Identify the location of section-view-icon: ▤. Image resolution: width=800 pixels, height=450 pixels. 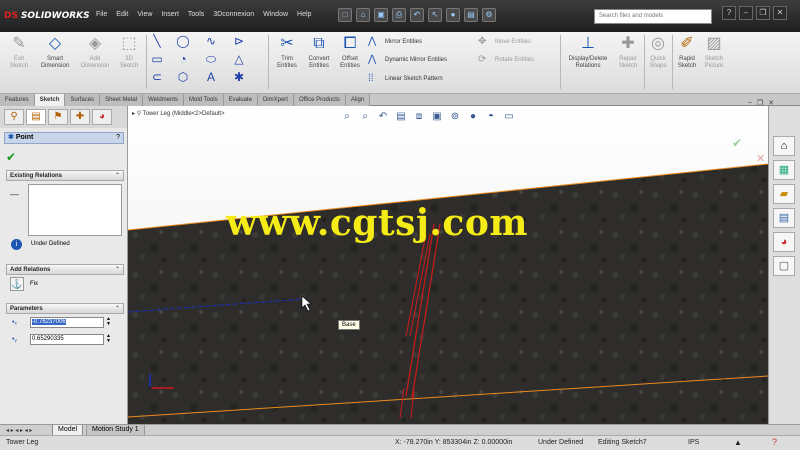
(401, 117).